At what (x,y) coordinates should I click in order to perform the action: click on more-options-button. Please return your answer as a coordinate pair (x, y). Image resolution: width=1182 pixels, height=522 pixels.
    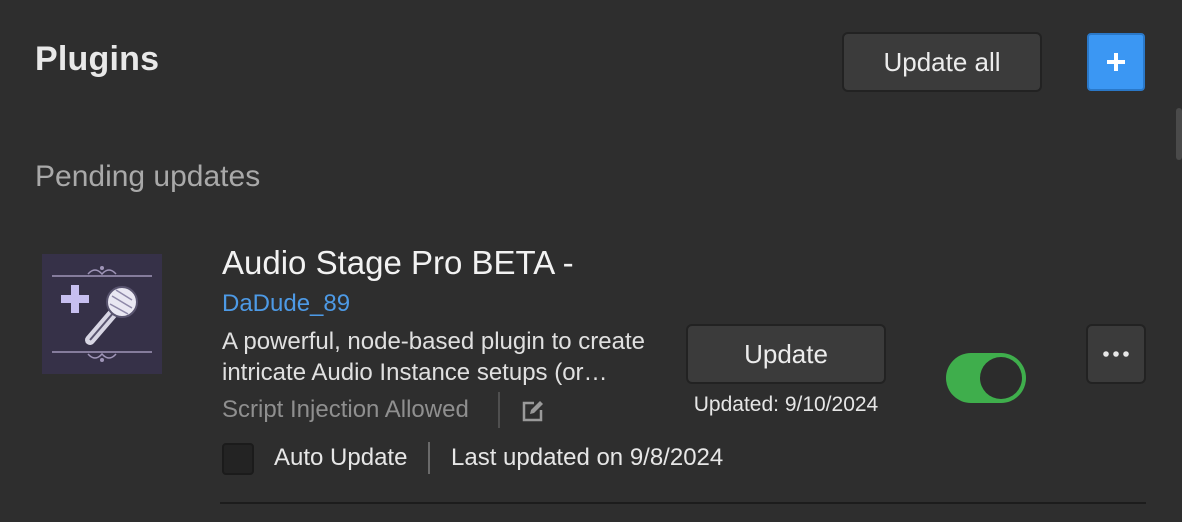
    Looking at the image, I should click on (1116, 354).